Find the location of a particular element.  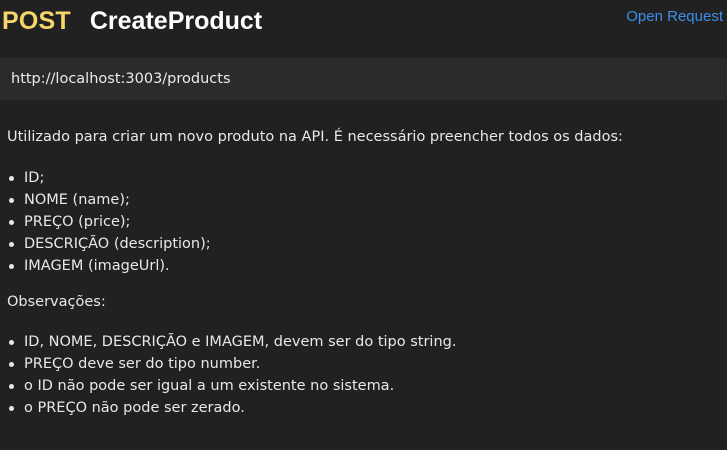

list-item: DESCRIÇÃO (description); is located at coordinates (364, 244).